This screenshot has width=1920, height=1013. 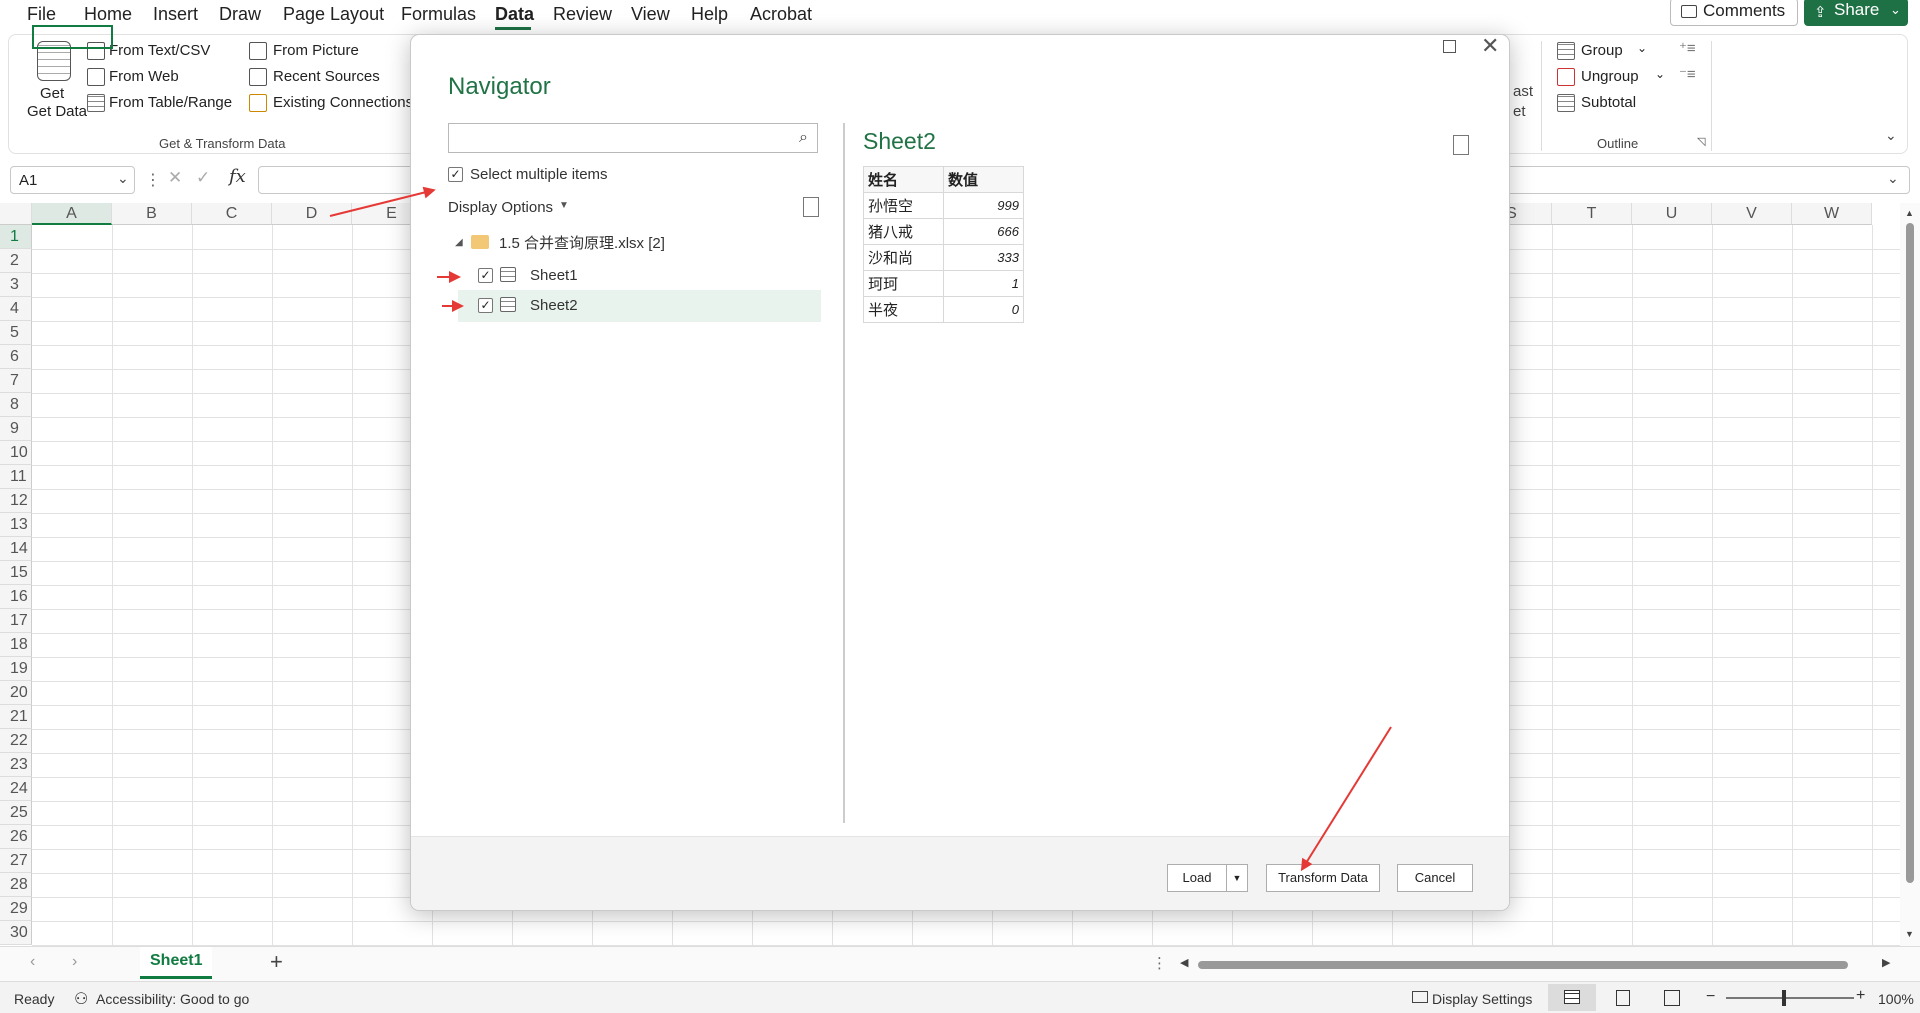 What do you see at coordinates (781, 14) in the screenshot?
I see `tab-acrobat: Acrobat` at bounding box center [781, 14].